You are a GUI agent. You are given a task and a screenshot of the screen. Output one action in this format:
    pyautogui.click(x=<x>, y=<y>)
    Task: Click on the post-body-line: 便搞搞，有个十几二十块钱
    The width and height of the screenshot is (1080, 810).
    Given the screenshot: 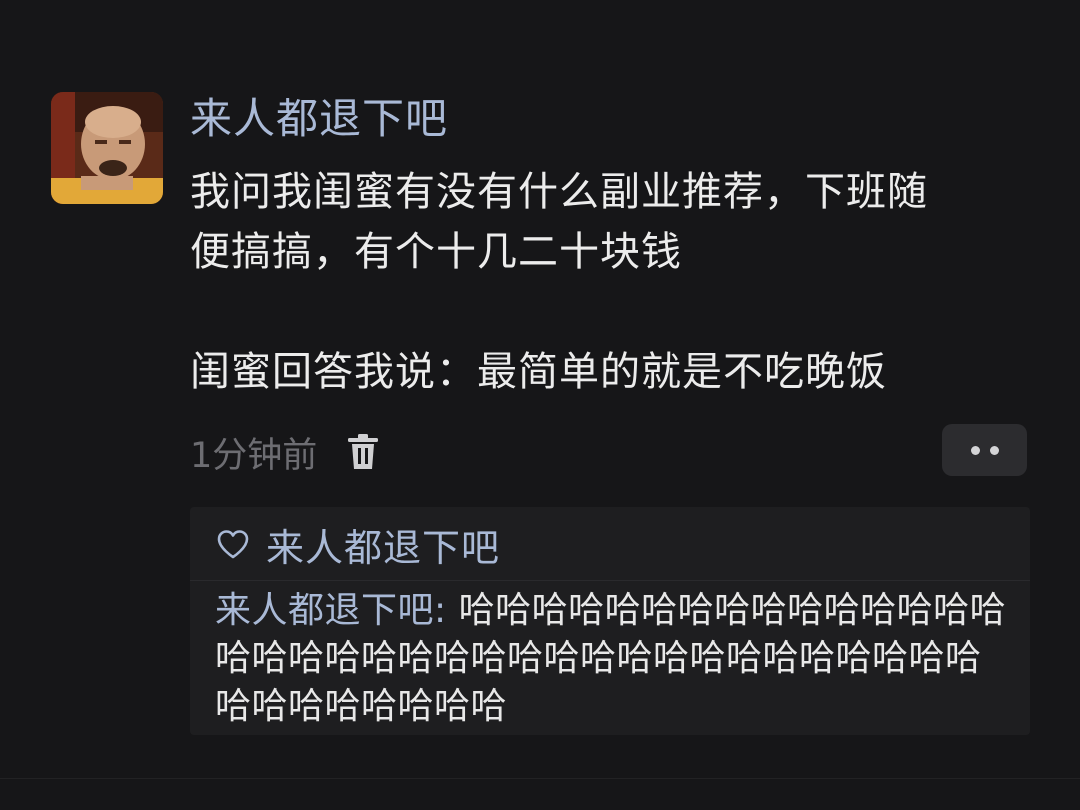 What is the action you would take?
    pyautogui.click(x=436, y=252)
    